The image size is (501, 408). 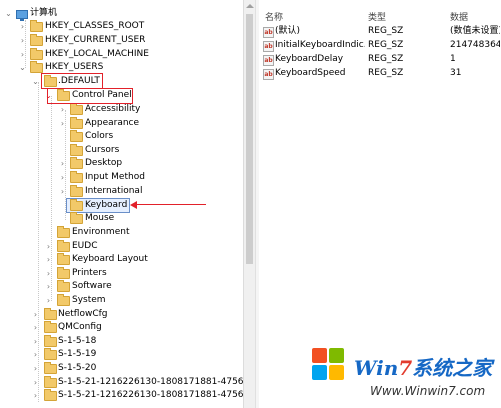 I want to click on tree-item-label: Cursors, so click(x=102, y=150).